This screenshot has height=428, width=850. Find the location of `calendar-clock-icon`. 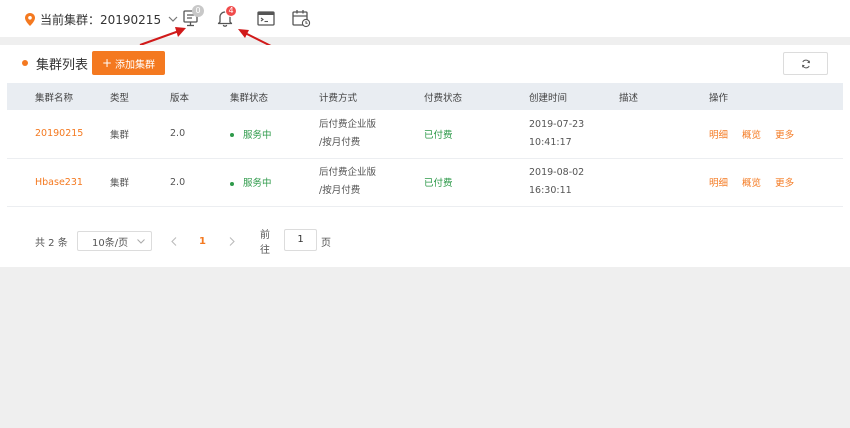

calendar-clock-icon is located at coordinates (301, 19).